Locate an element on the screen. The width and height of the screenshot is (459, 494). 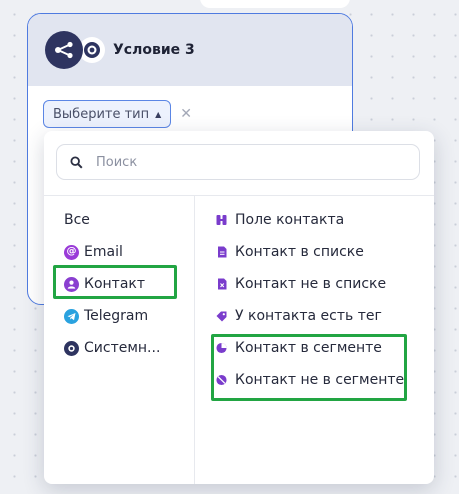
type-select-row: Выберите тип ▲ ✕ is located at coordinates (117, 114).